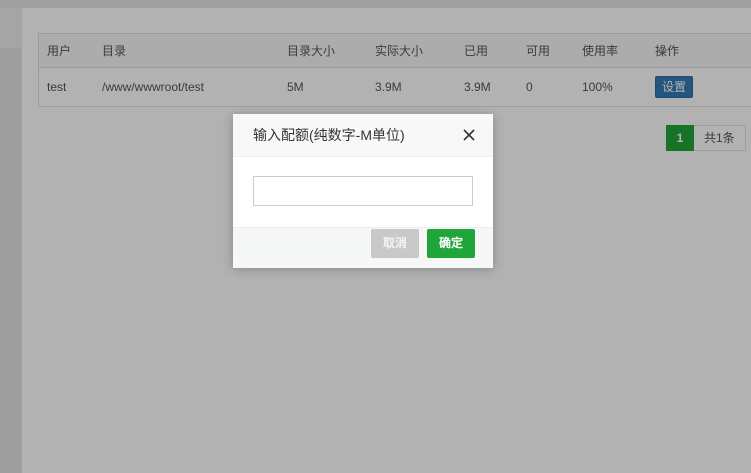  I want to click on close-icon, so click(469, 135).